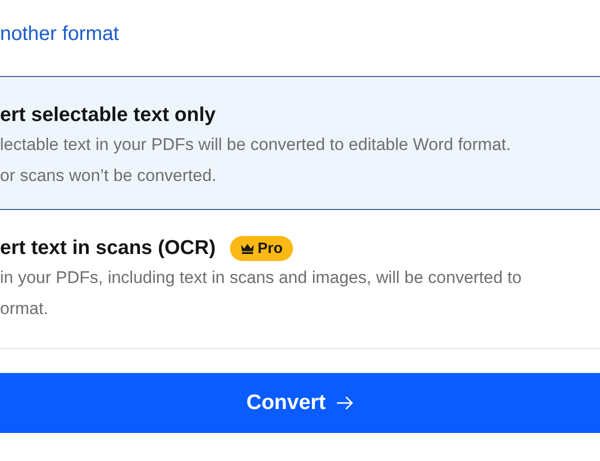  What do you see at coordinates (261, 278) in the screenshot?
I see `option-description: in your PDFs, including text in scans and images, will be converted to` at bounding box center [261, 278].